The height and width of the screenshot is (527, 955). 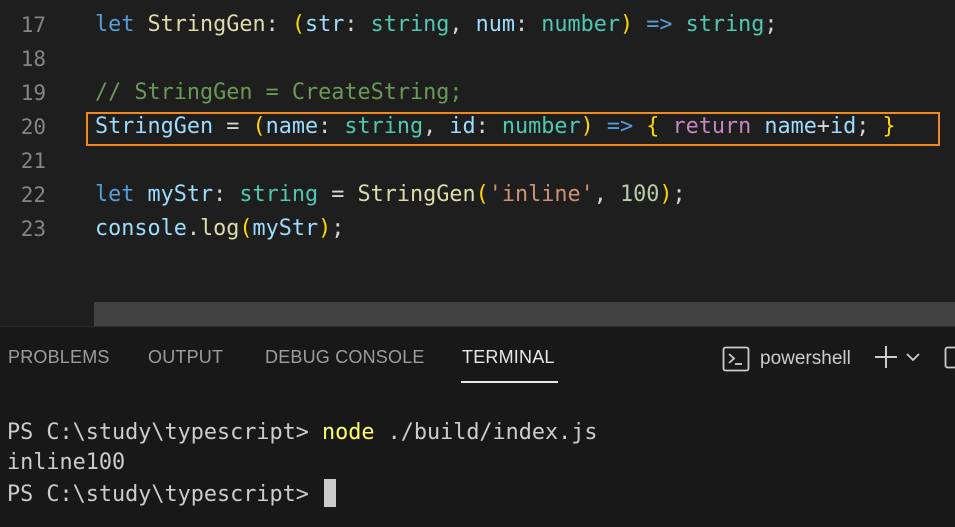 I want to click on code-token: console, so click(x=141, y=228).